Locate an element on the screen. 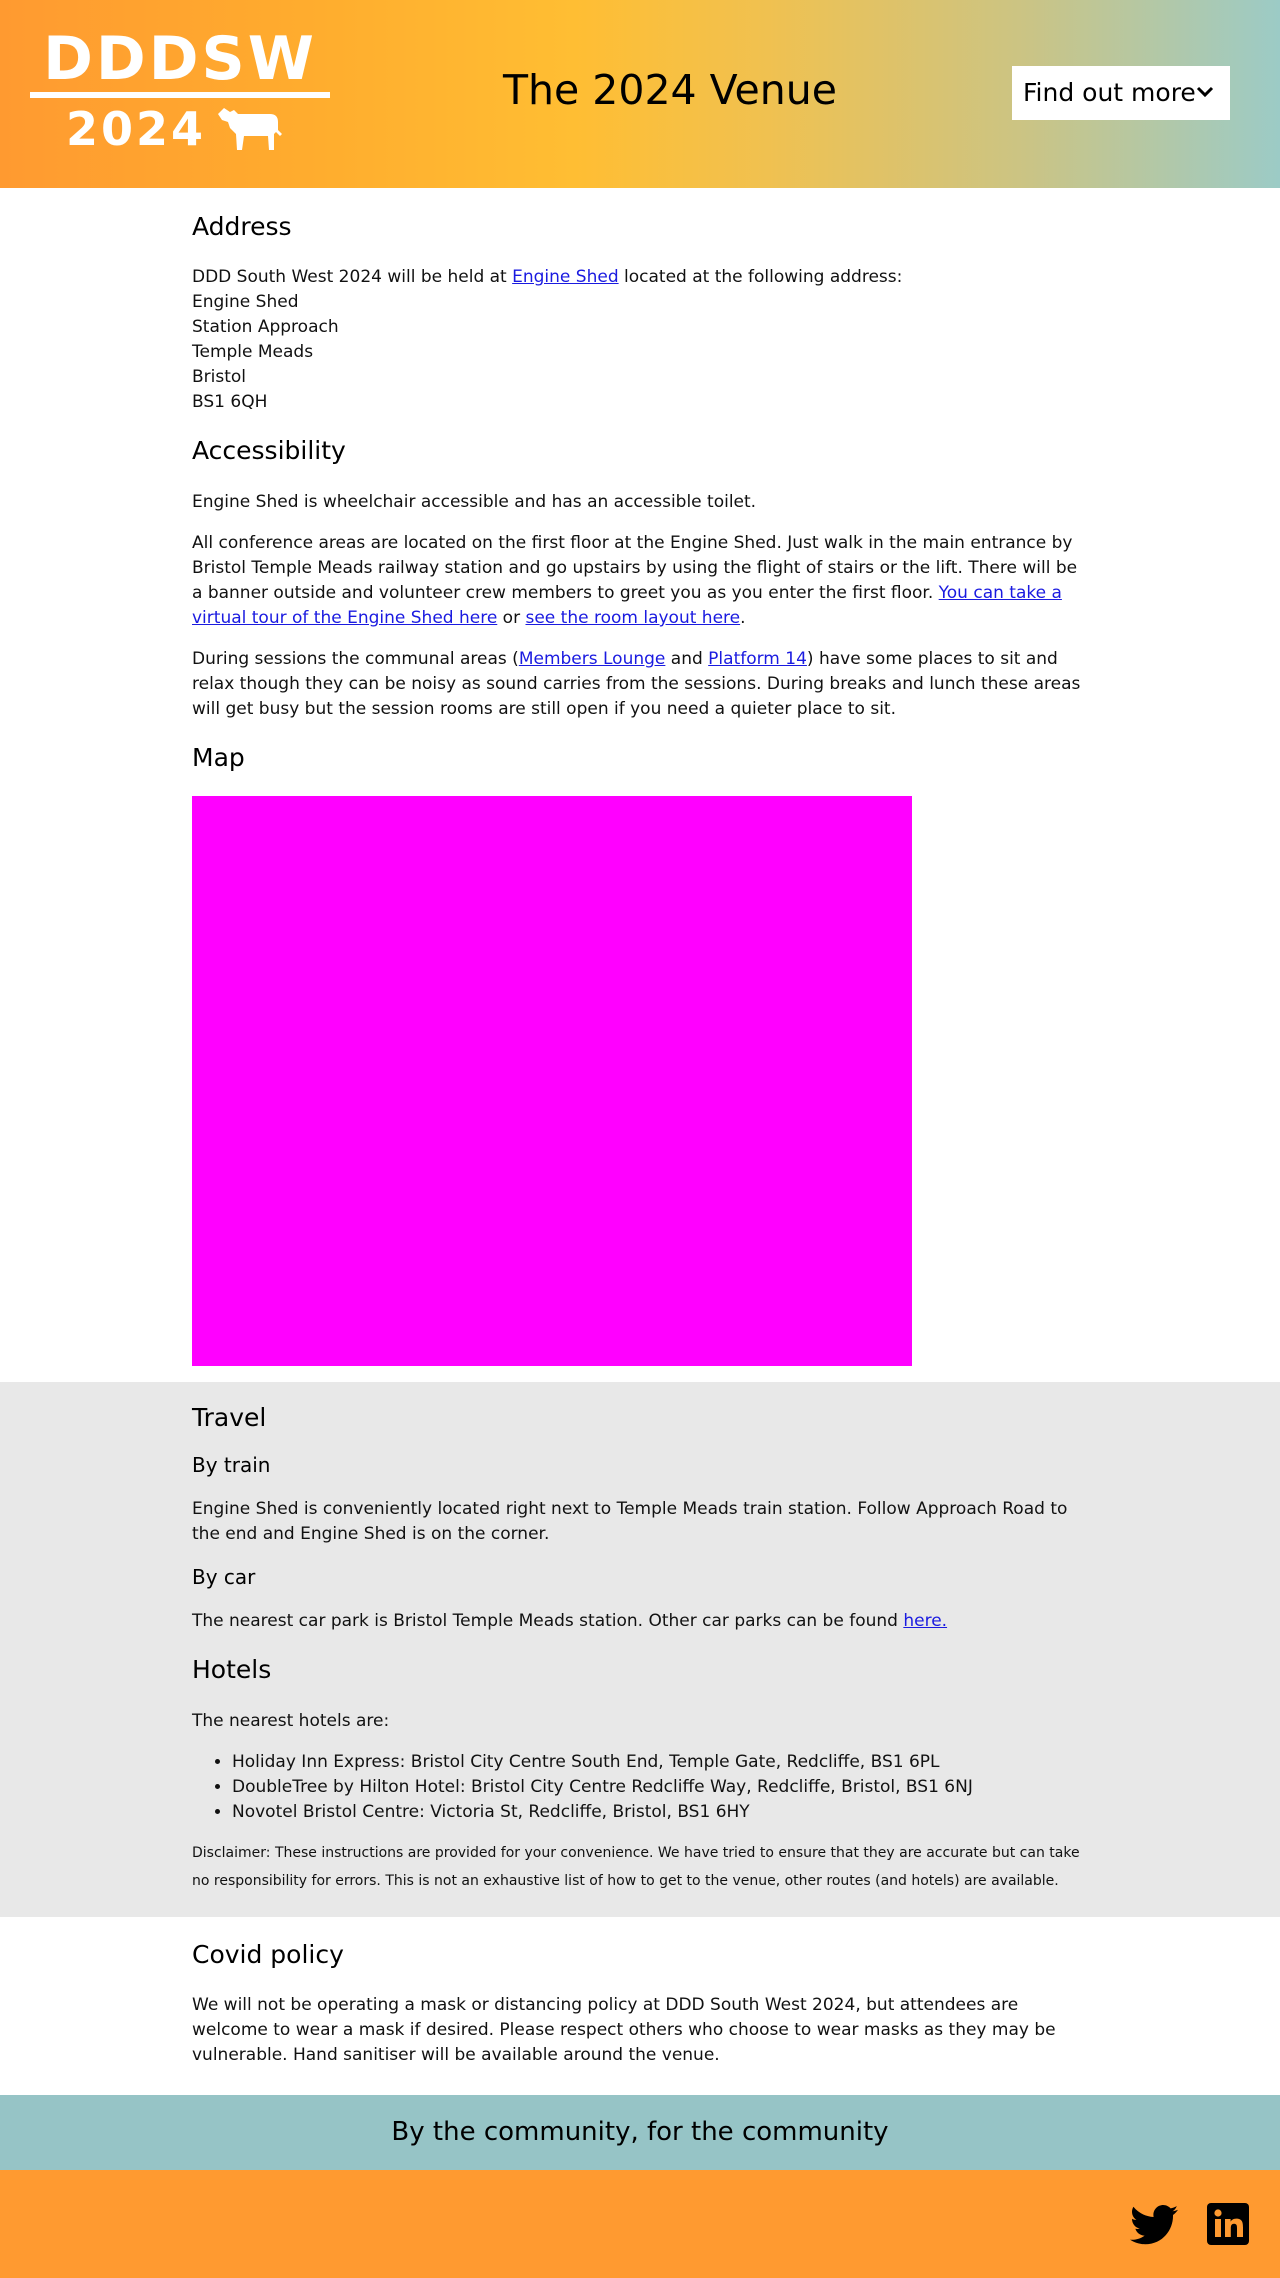 The width and height of the screenshot is (1280, 2278). address-line-4: Bristol is located at coordinates (219, 377).